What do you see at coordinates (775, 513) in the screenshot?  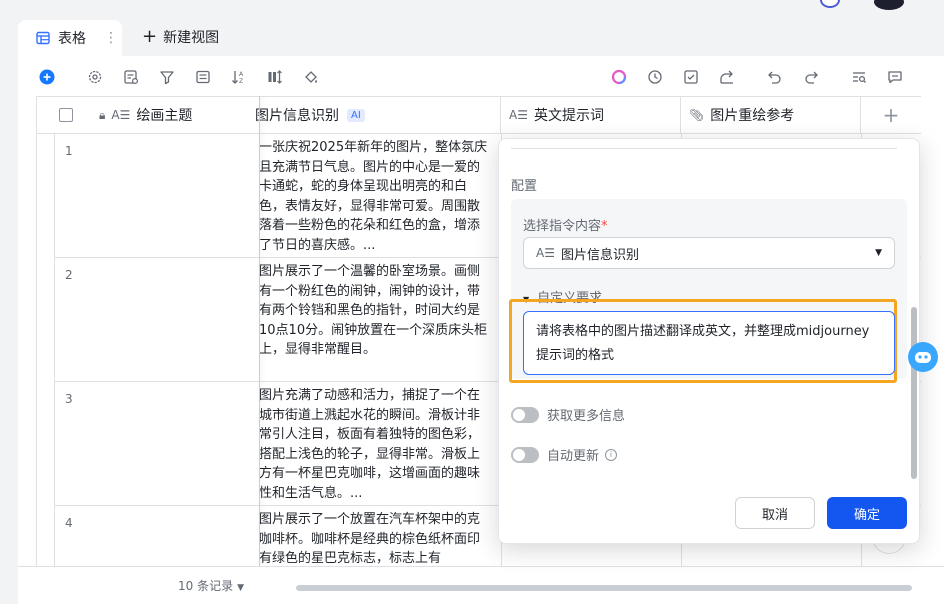 I see `cancel-button: 取消` at bounding box center [775, 513].